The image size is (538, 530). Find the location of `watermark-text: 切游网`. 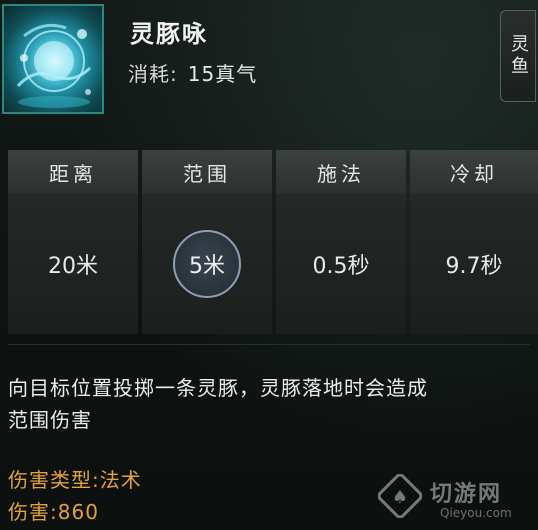

watermark-text: 切游网 is located at coordinates (466, 494).